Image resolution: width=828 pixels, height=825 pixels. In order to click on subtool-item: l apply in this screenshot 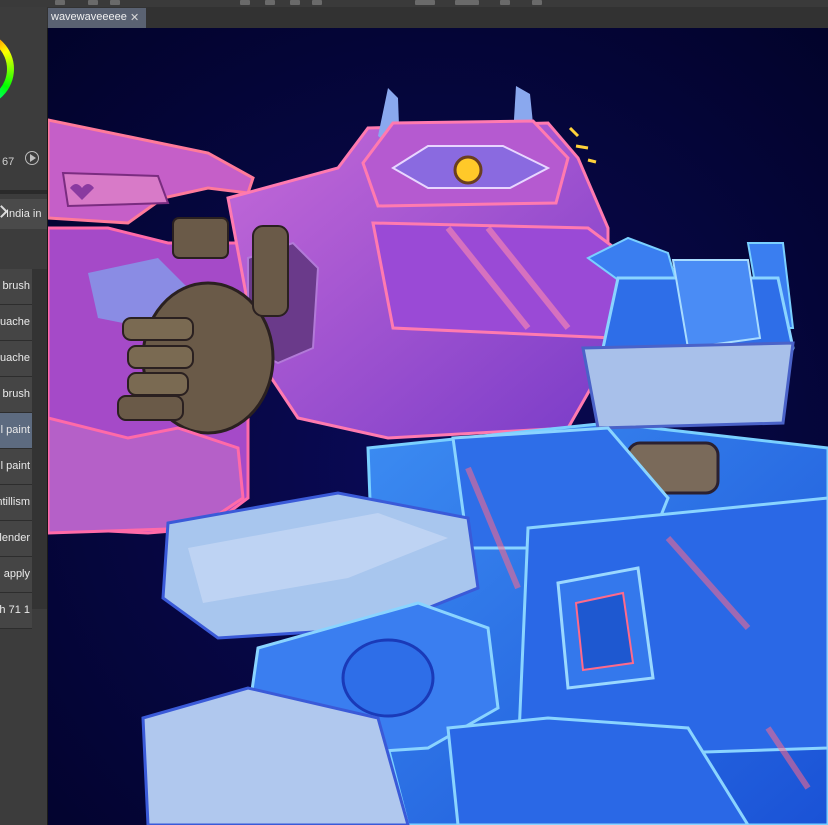, I will do `click(16, 575)`.